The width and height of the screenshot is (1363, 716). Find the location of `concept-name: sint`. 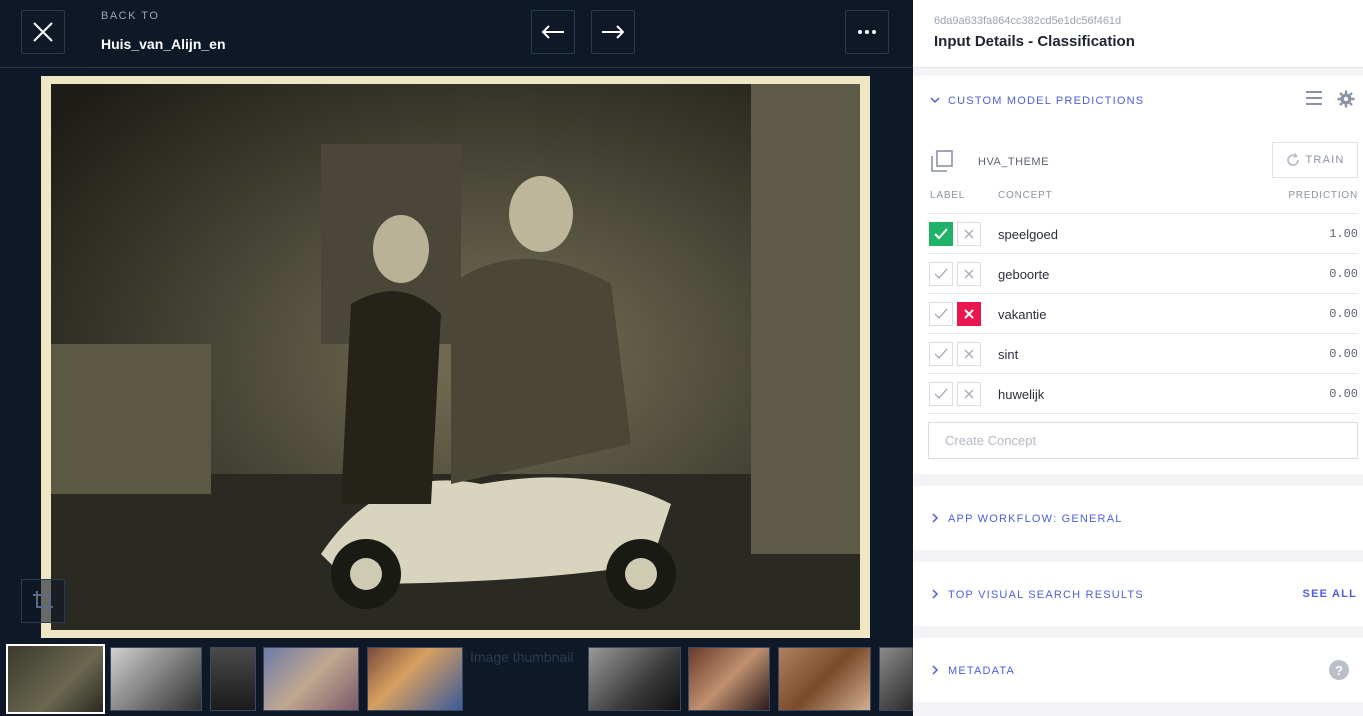

concept-name: sint is located at coordinates (1008, 354).